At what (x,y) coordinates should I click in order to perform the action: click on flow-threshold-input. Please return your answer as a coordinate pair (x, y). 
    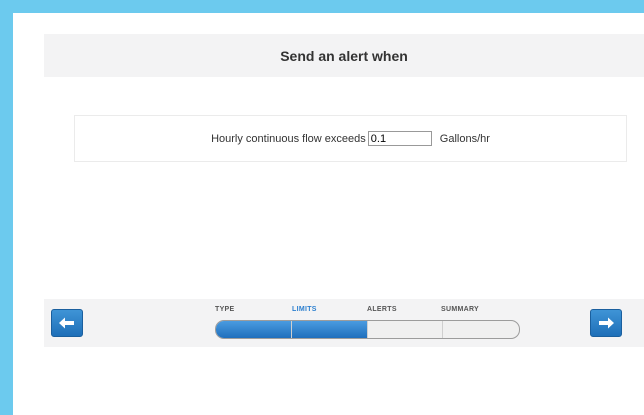
    Looking at the image, I should click on (399, 138).